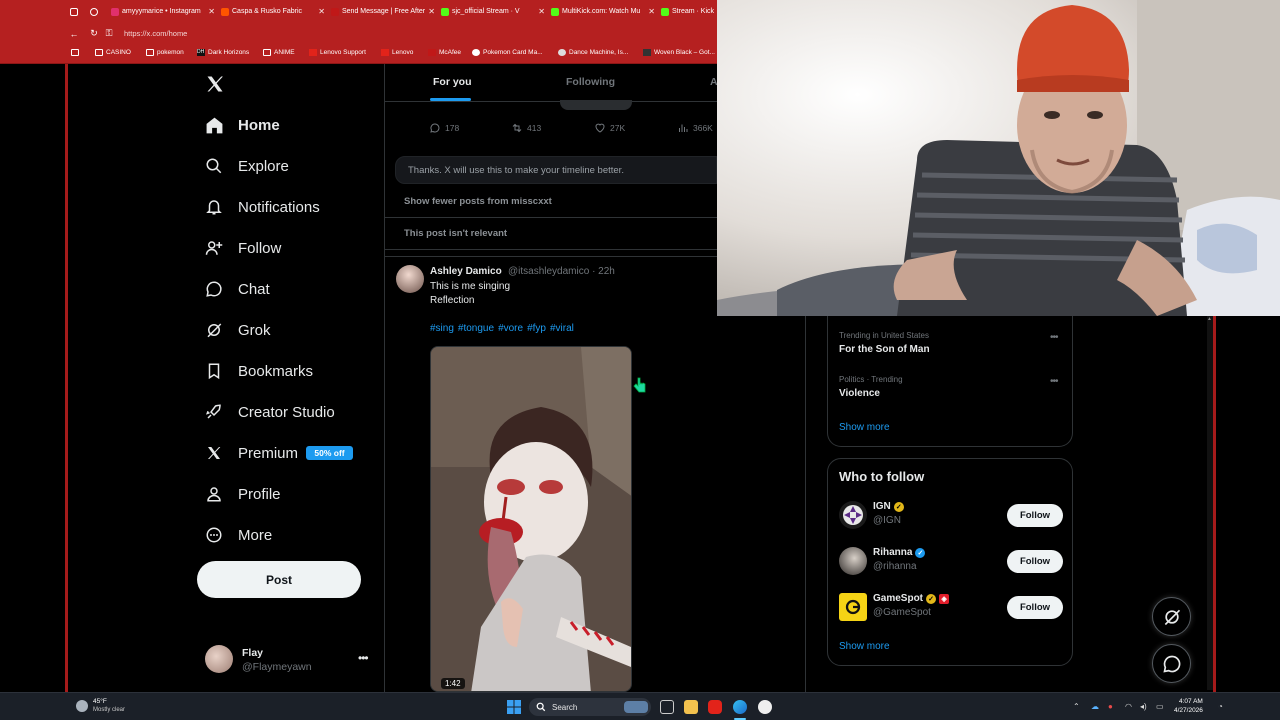  What do you see at coordinates (1210, 503) in the screenshot?
I see `page-scrollbar: ▲` at bounding box center [1210, 503].